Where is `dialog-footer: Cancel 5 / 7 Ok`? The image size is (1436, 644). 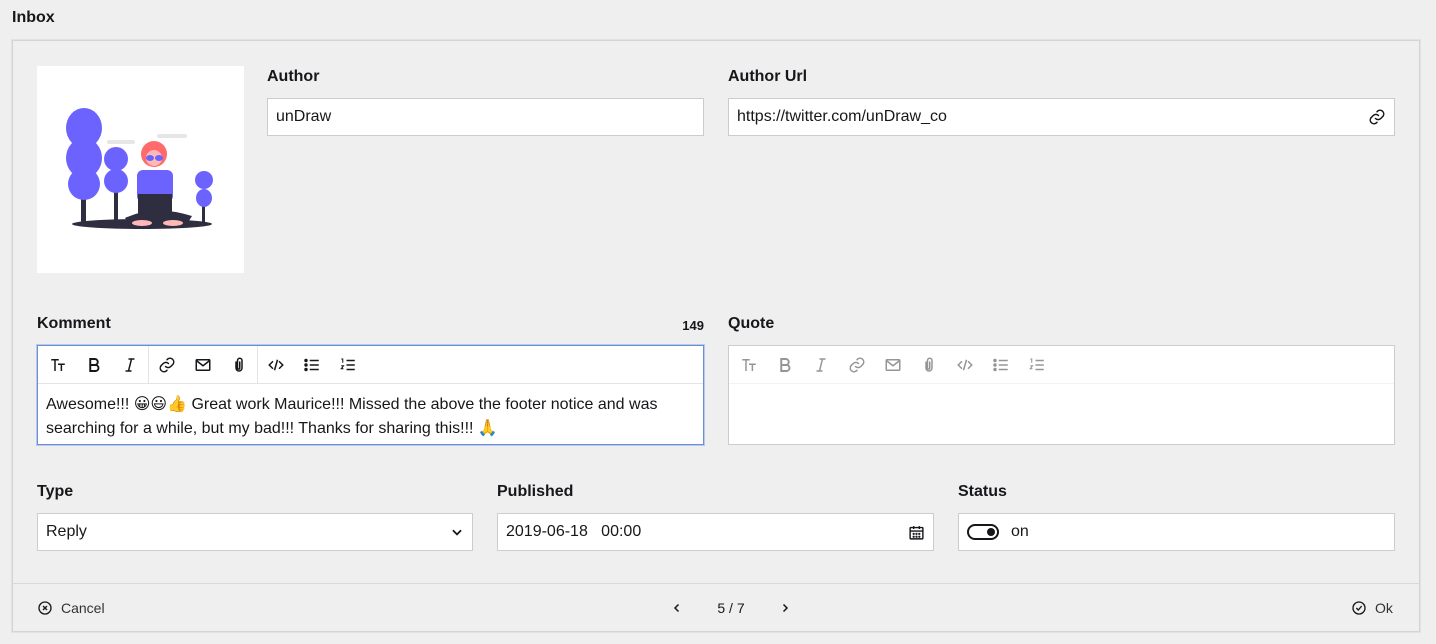
dialog-footer: Cancel 5 / 7 Ok is located at coordinates (716, 607).